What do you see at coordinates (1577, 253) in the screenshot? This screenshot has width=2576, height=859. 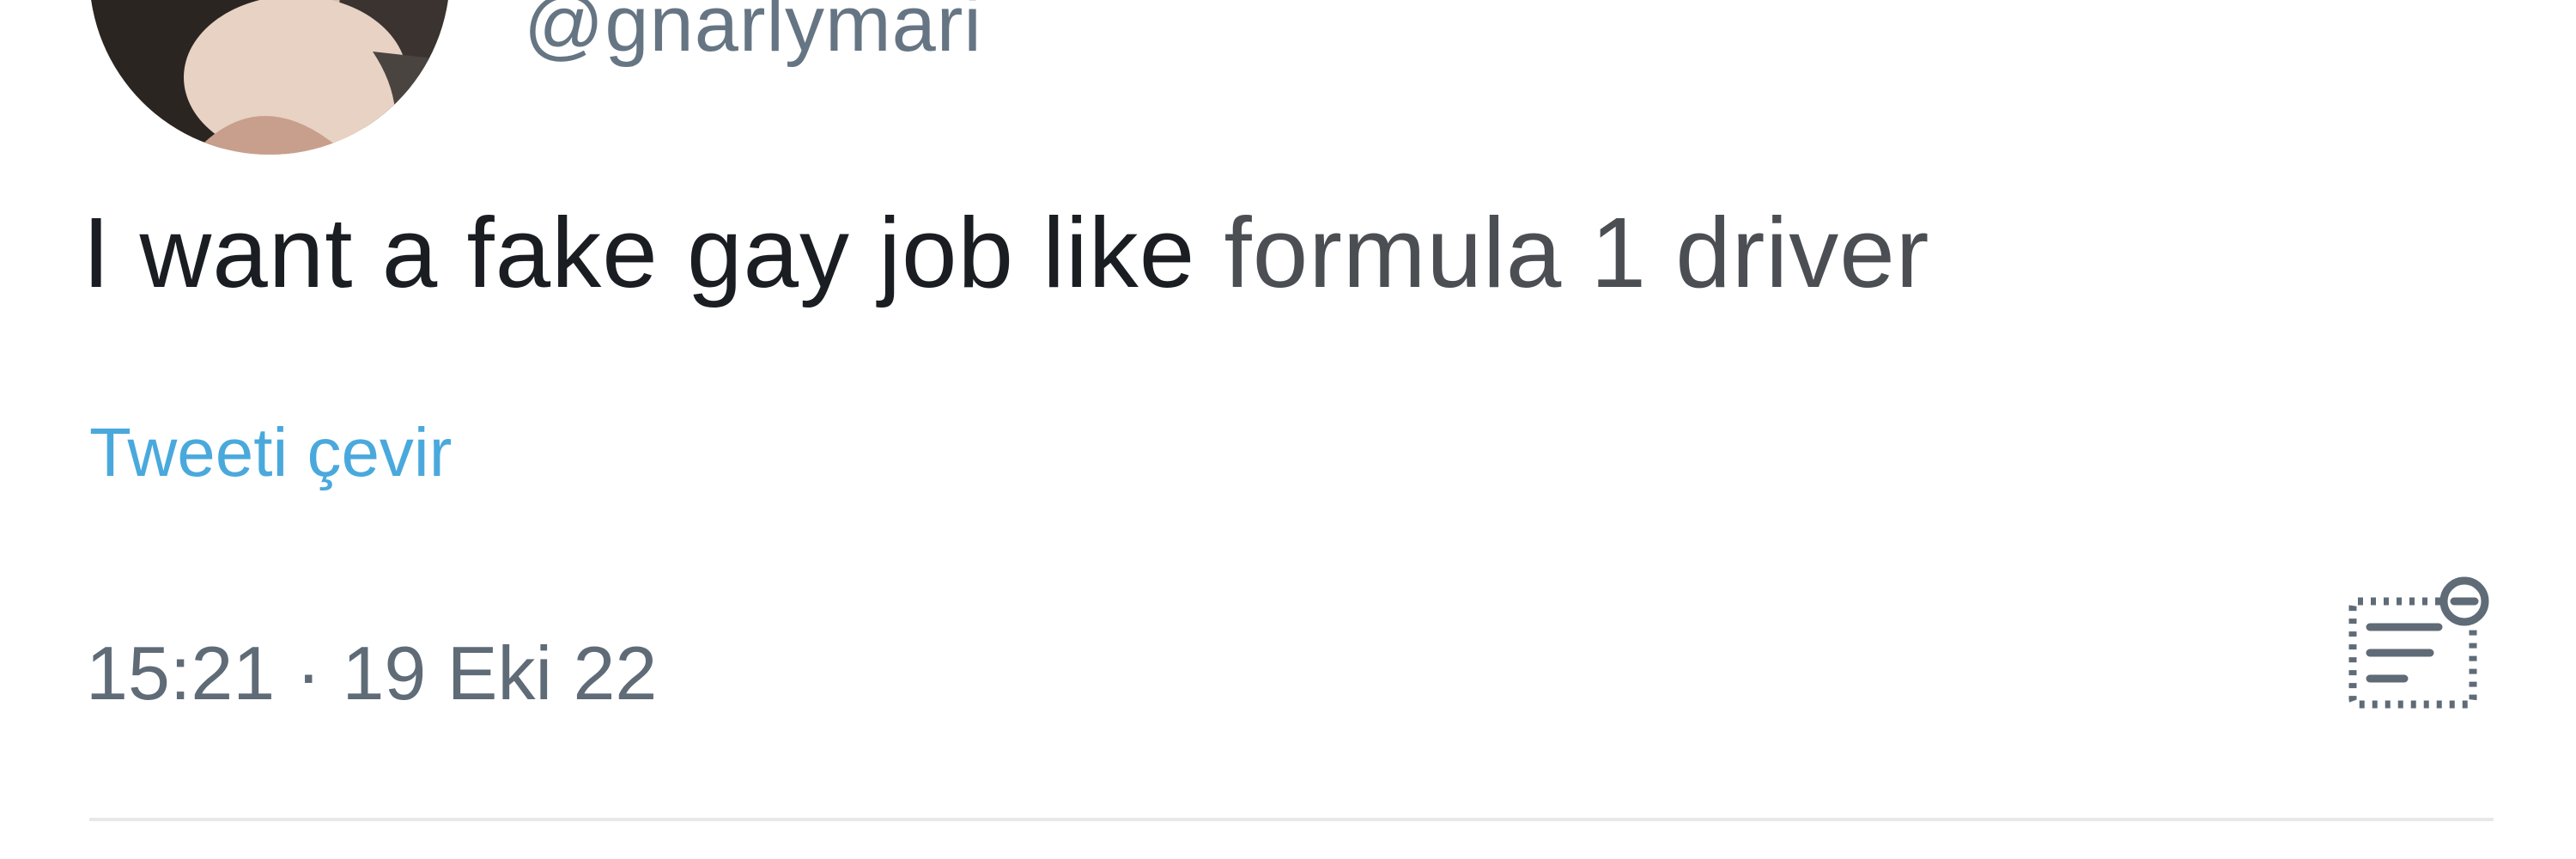 I see `tweet-text-tail: formula 1 driver` at bounding box center [1577, 253].